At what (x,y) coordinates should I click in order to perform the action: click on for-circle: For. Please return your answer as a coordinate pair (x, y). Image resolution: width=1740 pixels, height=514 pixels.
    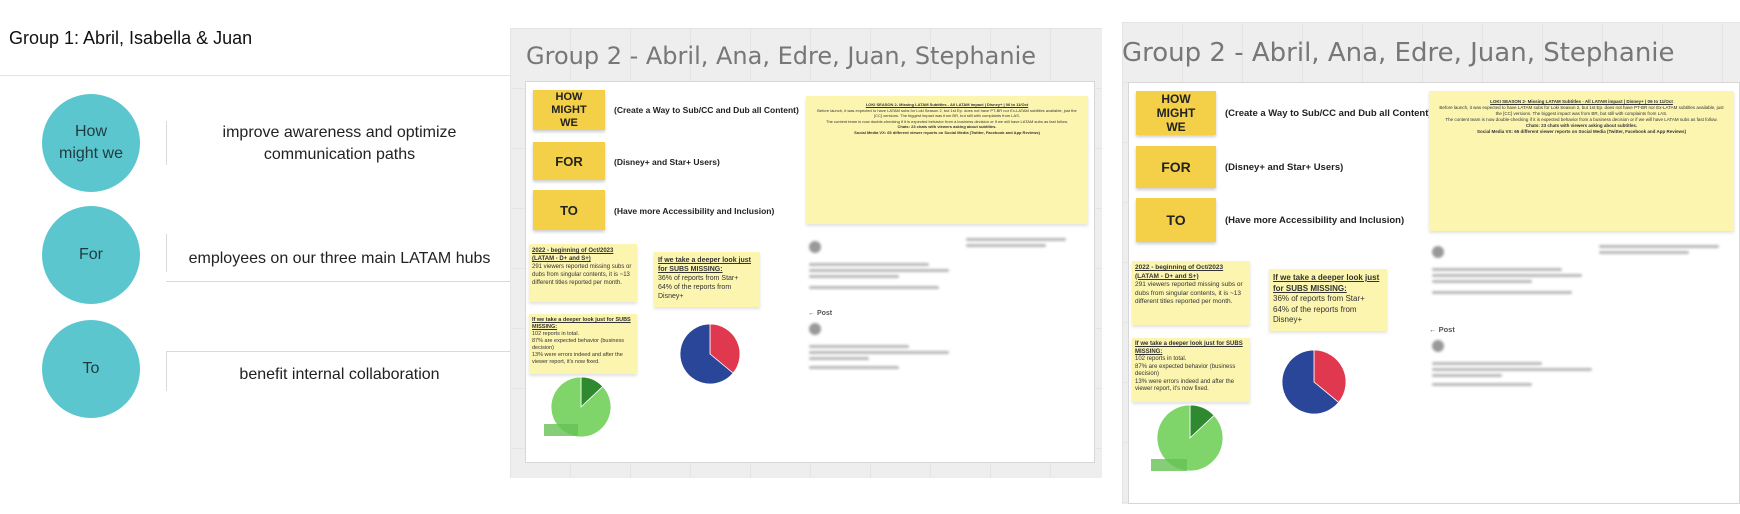
    Looking at the image, I should click on (91, 255).